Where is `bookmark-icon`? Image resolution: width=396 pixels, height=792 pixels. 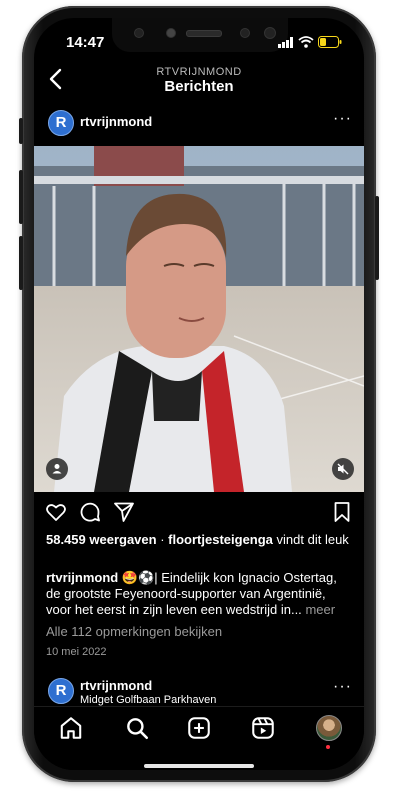 bookmark-icon is located at coordinates (342, 512).